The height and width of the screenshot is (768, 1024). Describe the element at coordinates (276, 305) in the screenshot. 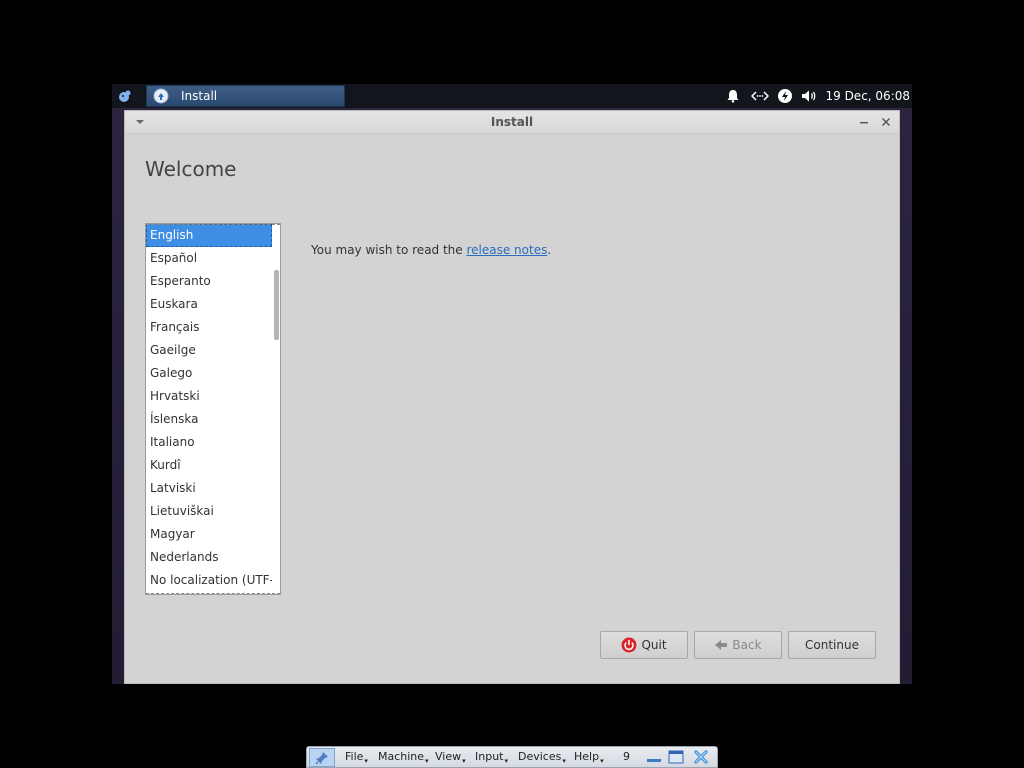

I see `language-scrollbar-thumb` at that location.